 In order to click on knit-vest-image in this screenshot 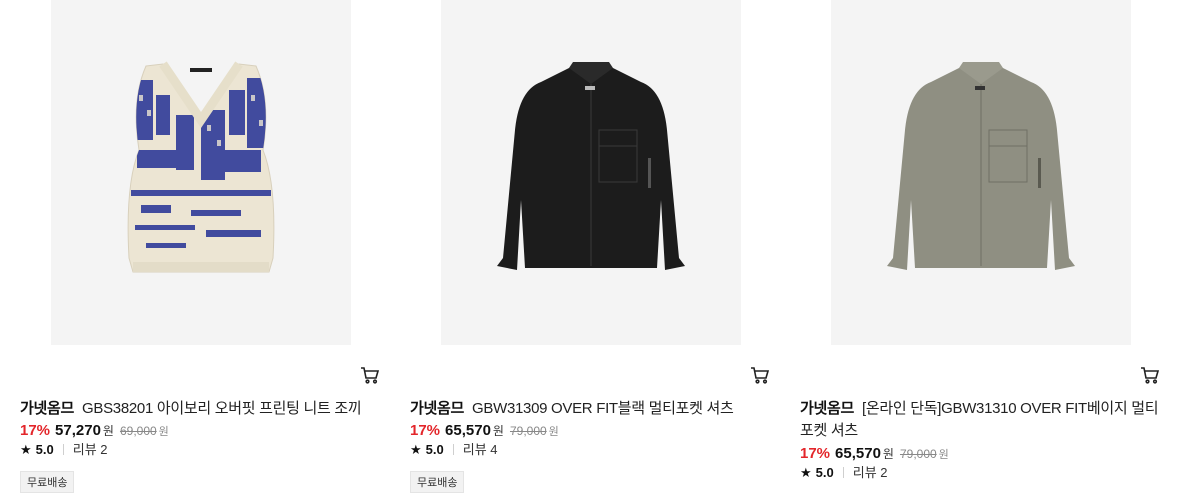, I will do `click(201, 167)`.